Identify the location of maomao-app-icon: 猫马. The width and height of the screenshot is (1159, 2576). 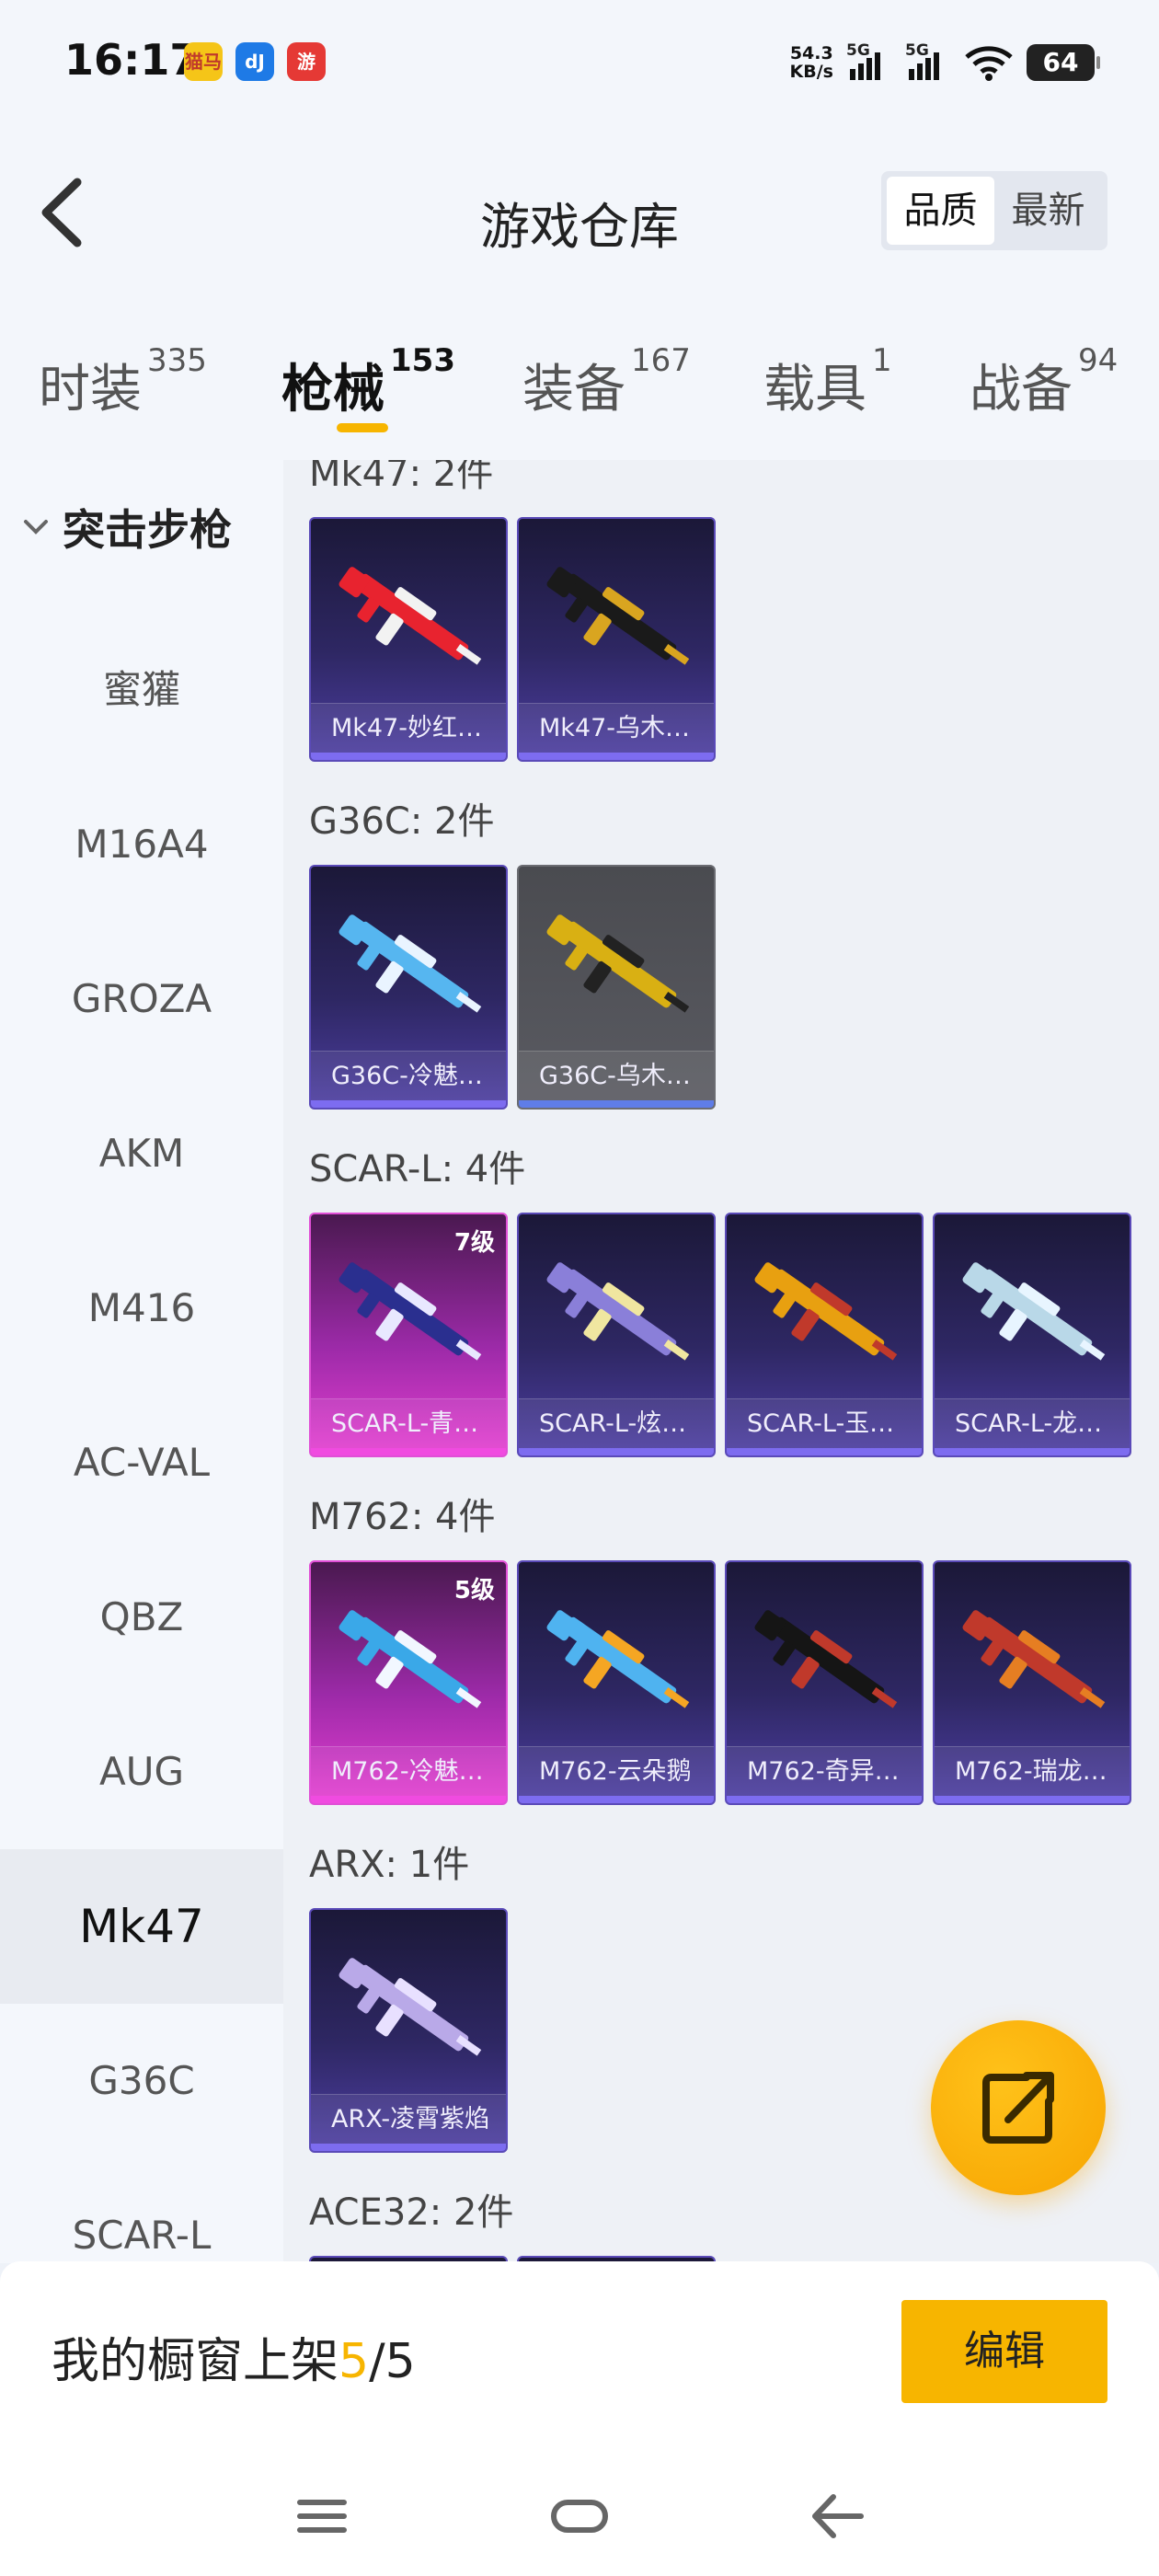
(203, 61).